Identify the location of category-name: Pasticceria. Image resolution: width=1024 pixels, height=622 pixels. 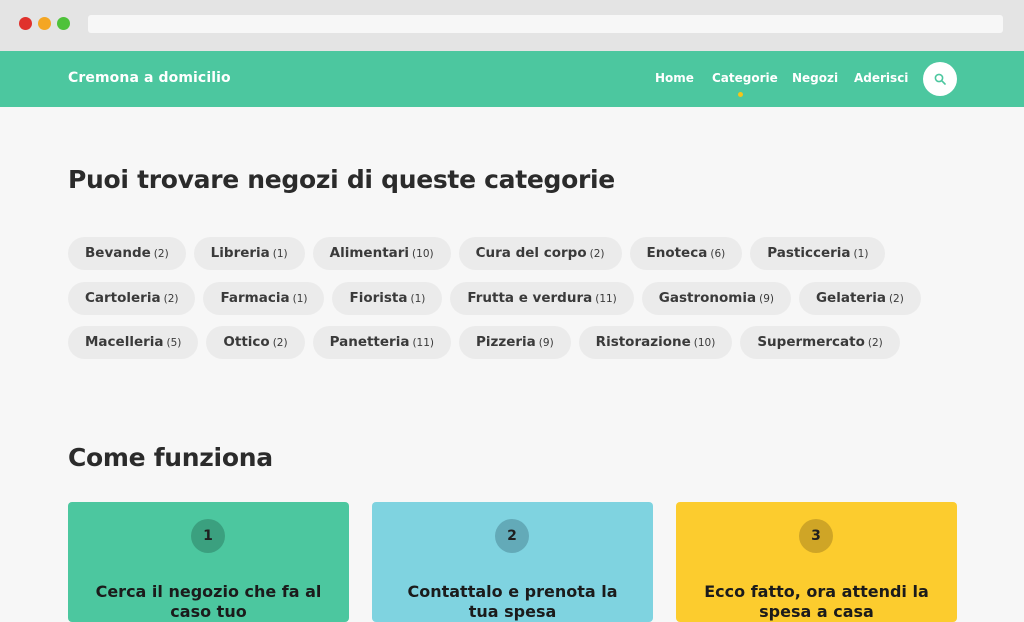
(809, 253).